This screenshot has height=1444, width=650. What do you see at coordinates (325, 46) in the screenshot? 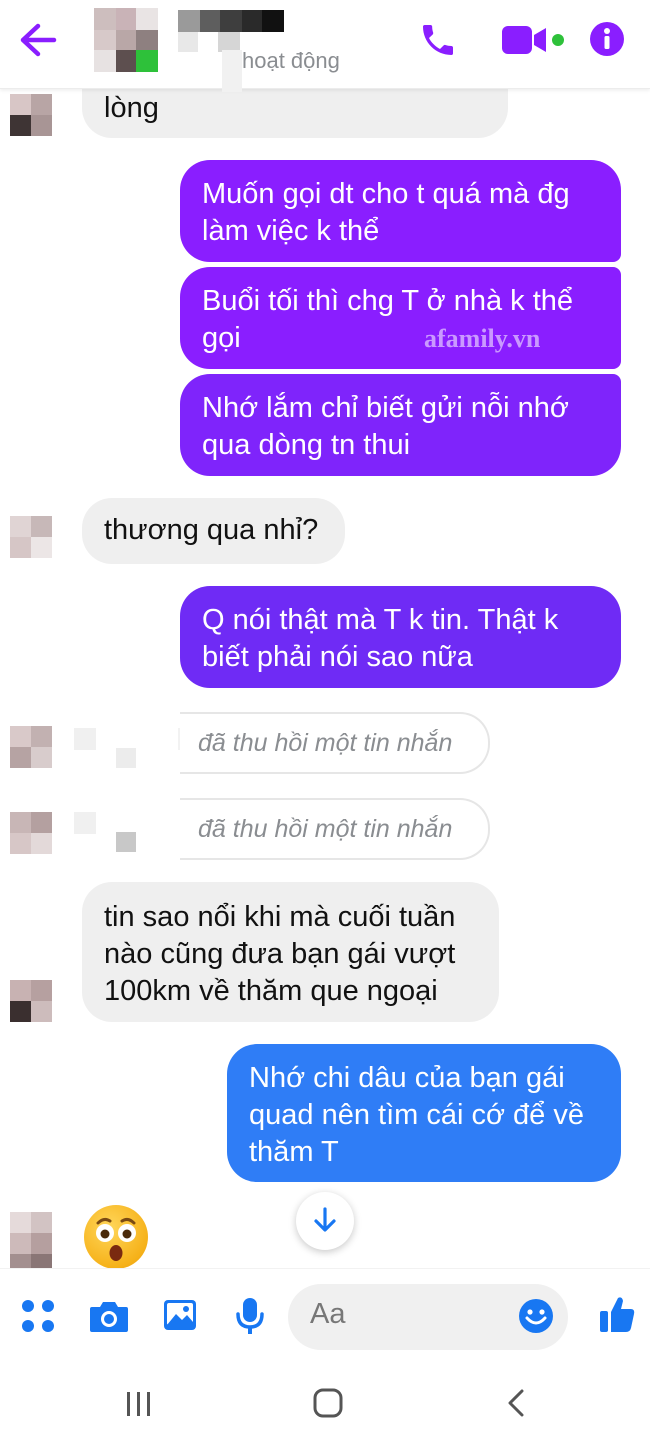
I see `chat-header: hoạt động` at bounding box center [325, 46].